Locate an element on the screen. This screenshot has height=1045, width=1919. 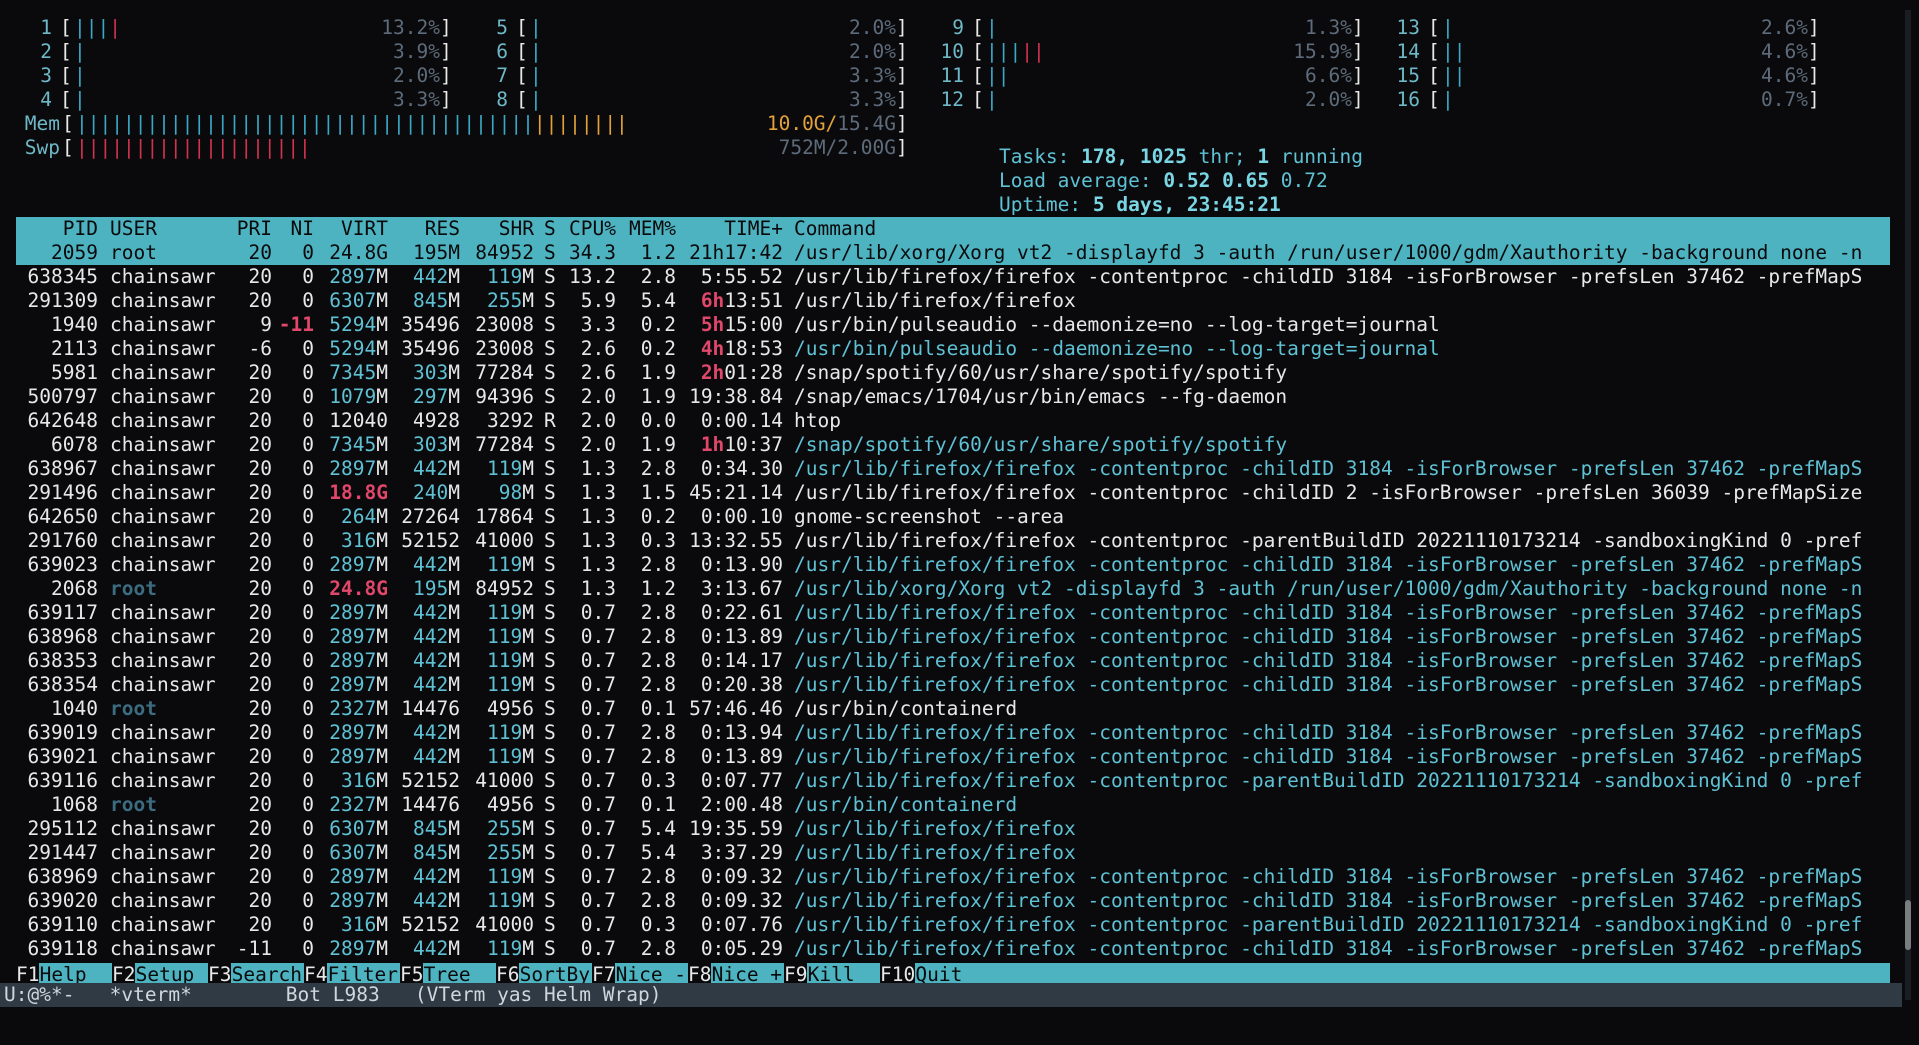
cell-cmd: htop is located at coordinates (817, 420).